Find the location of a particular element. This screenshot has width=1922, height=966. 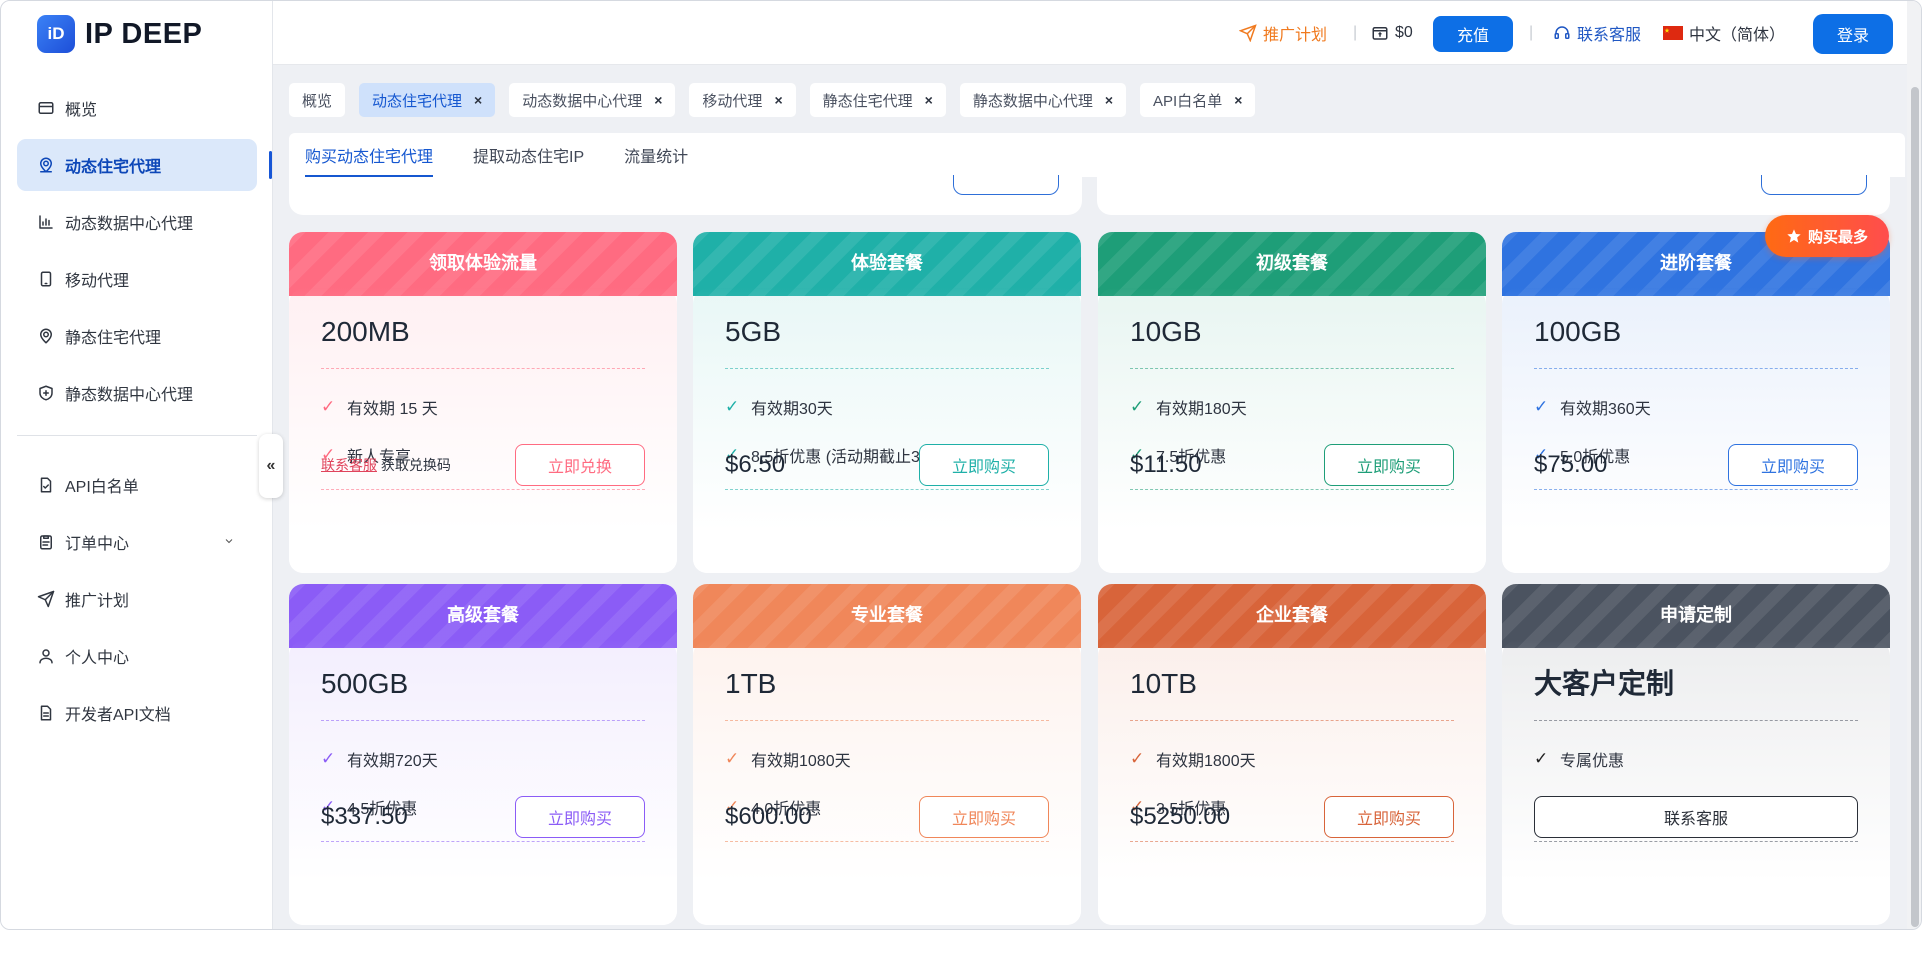

peek-button-edge is located at coordinates (1006, 185).